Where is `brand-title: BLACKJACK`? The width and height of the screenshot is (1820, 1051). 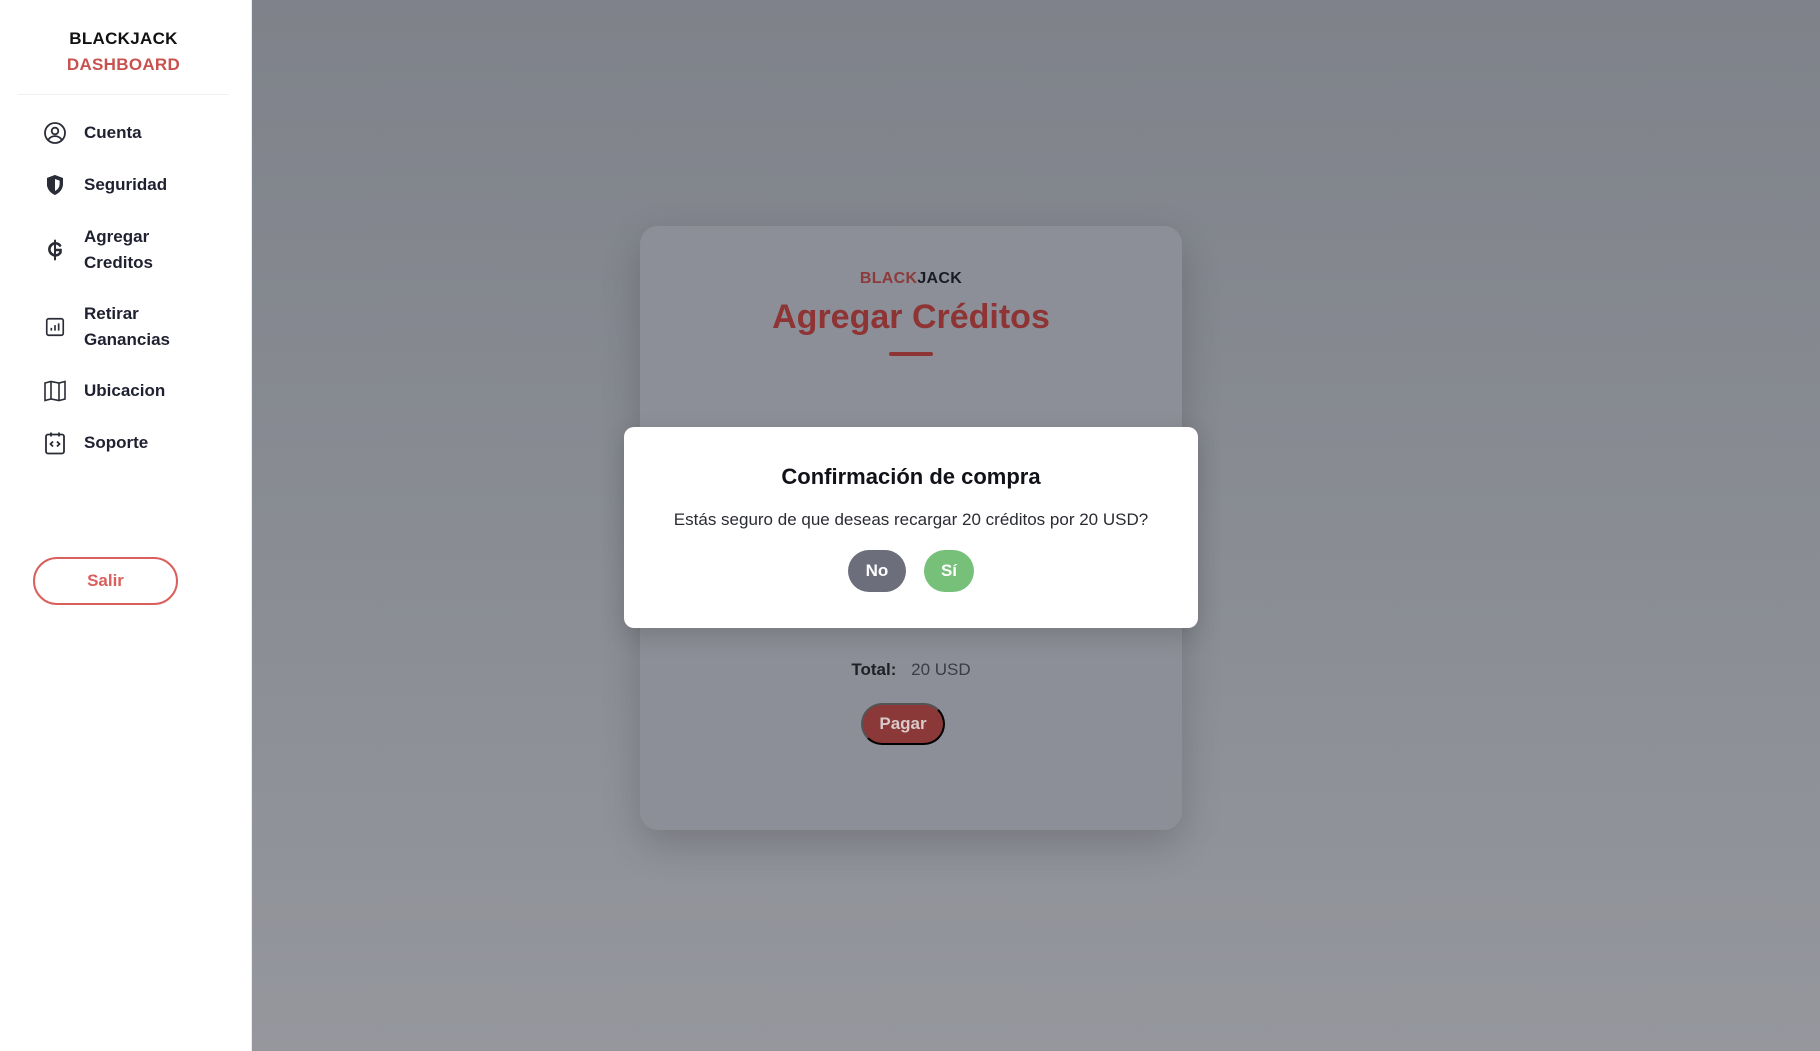
brand-title: BLACKJACK is located at coordinates (123, 38).